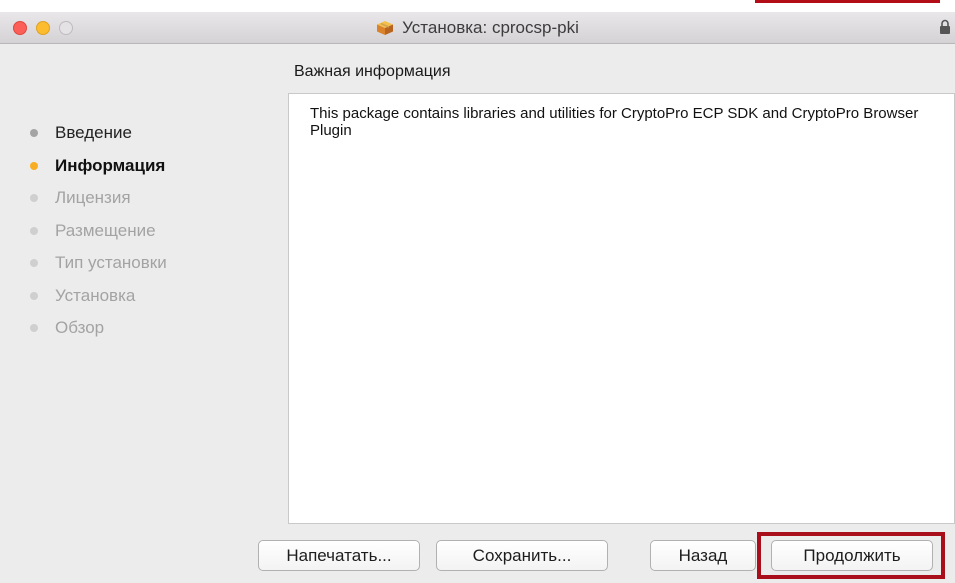 This screenshot has width=955, height=583. What do you see at coordinates (372, 71) in the screenshot?
I see `section-heading: Важная информация` at bounding box center [372, 71].